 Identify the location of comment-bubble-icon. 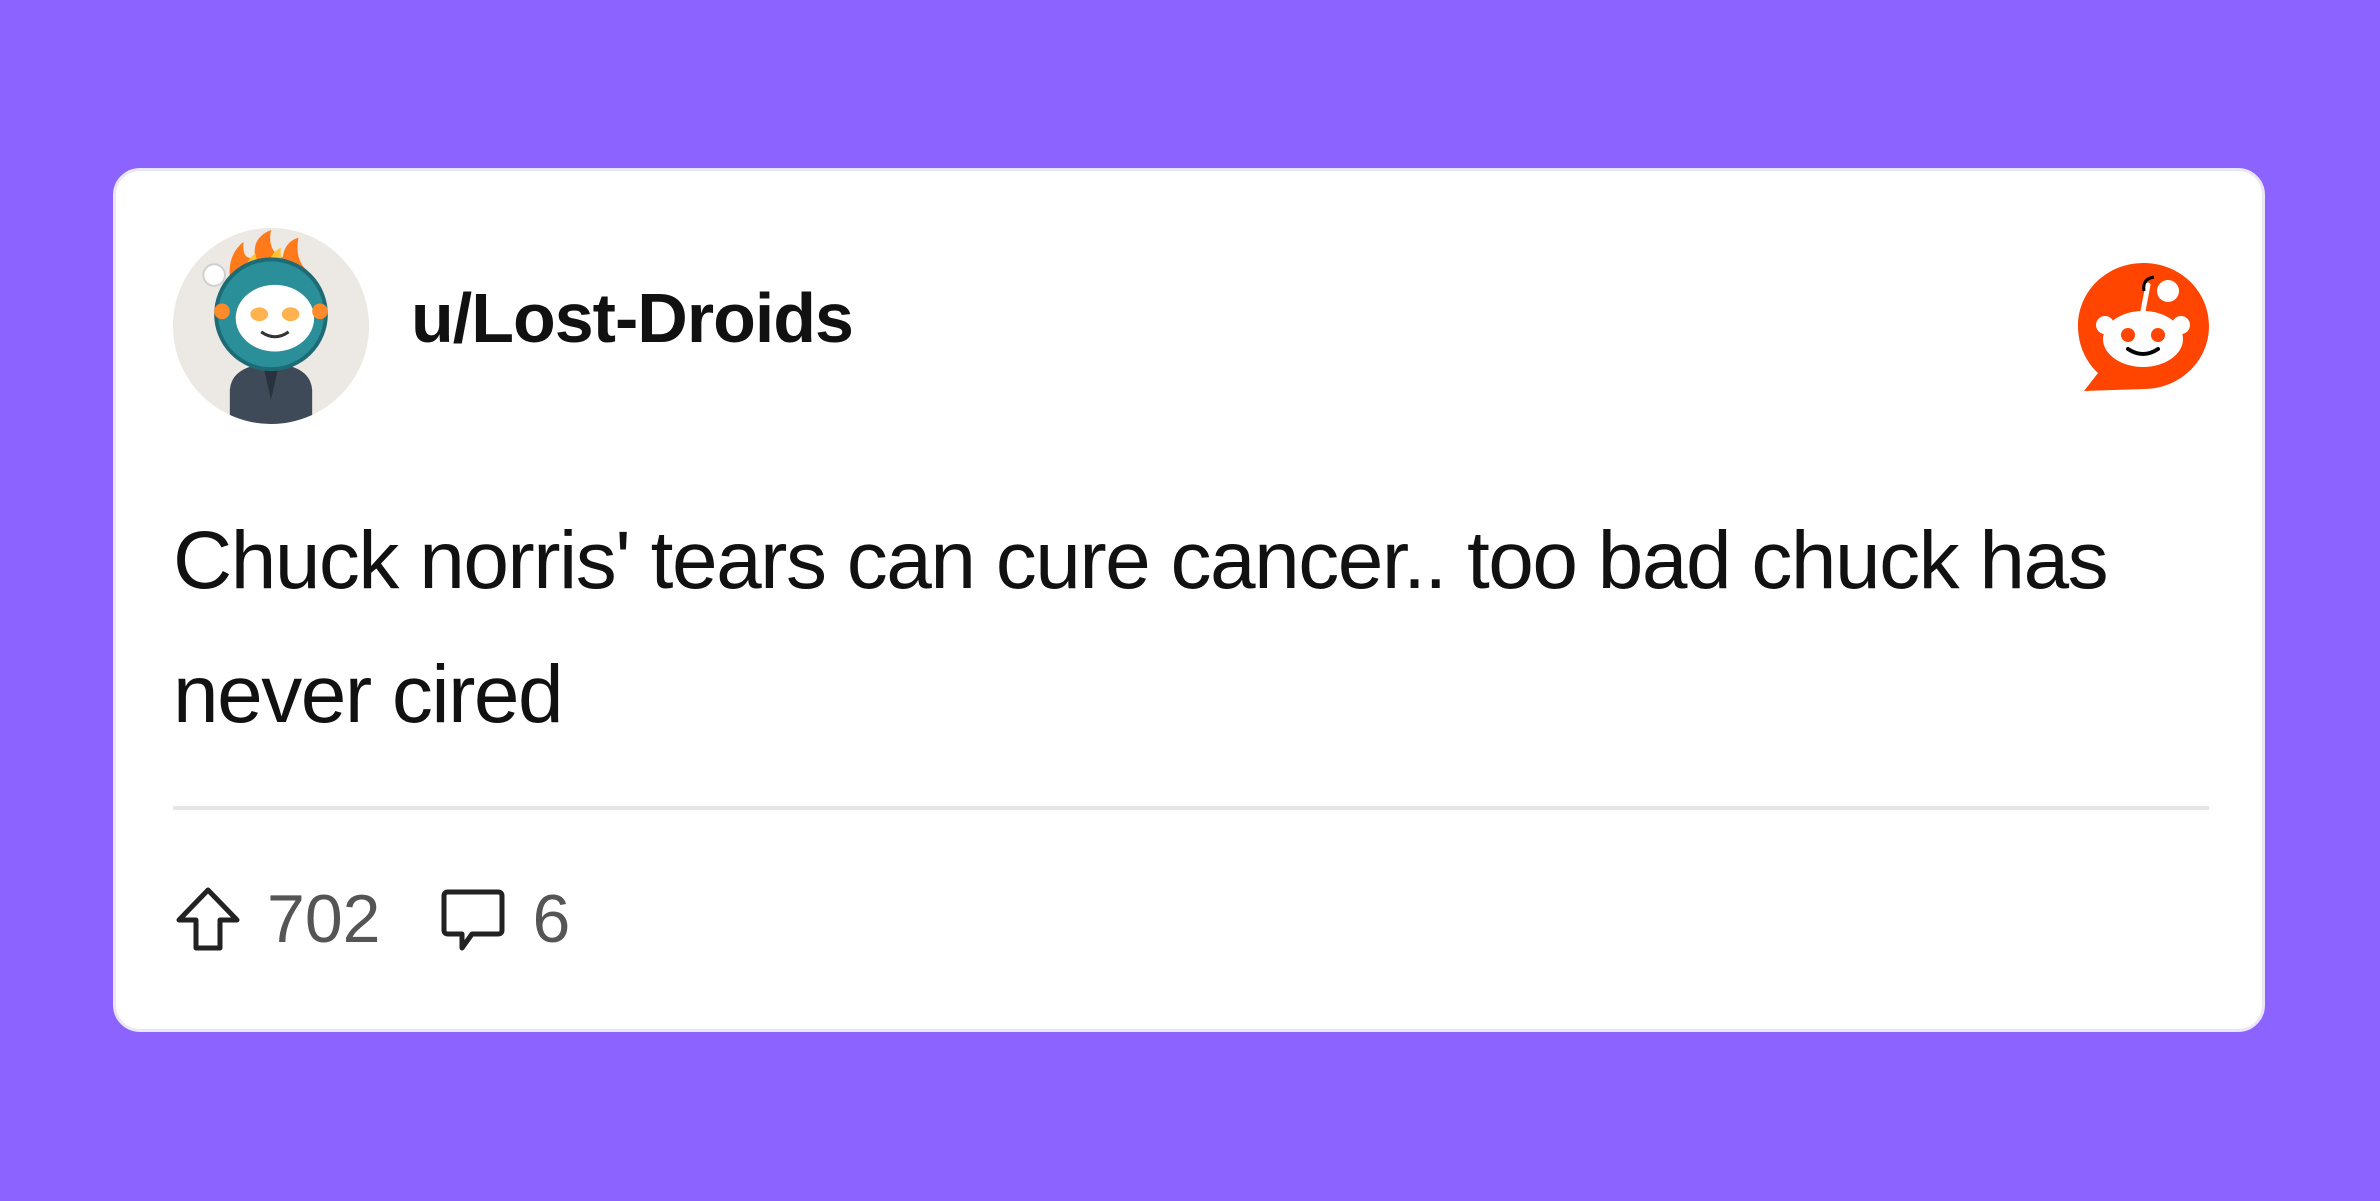
(473, 919).